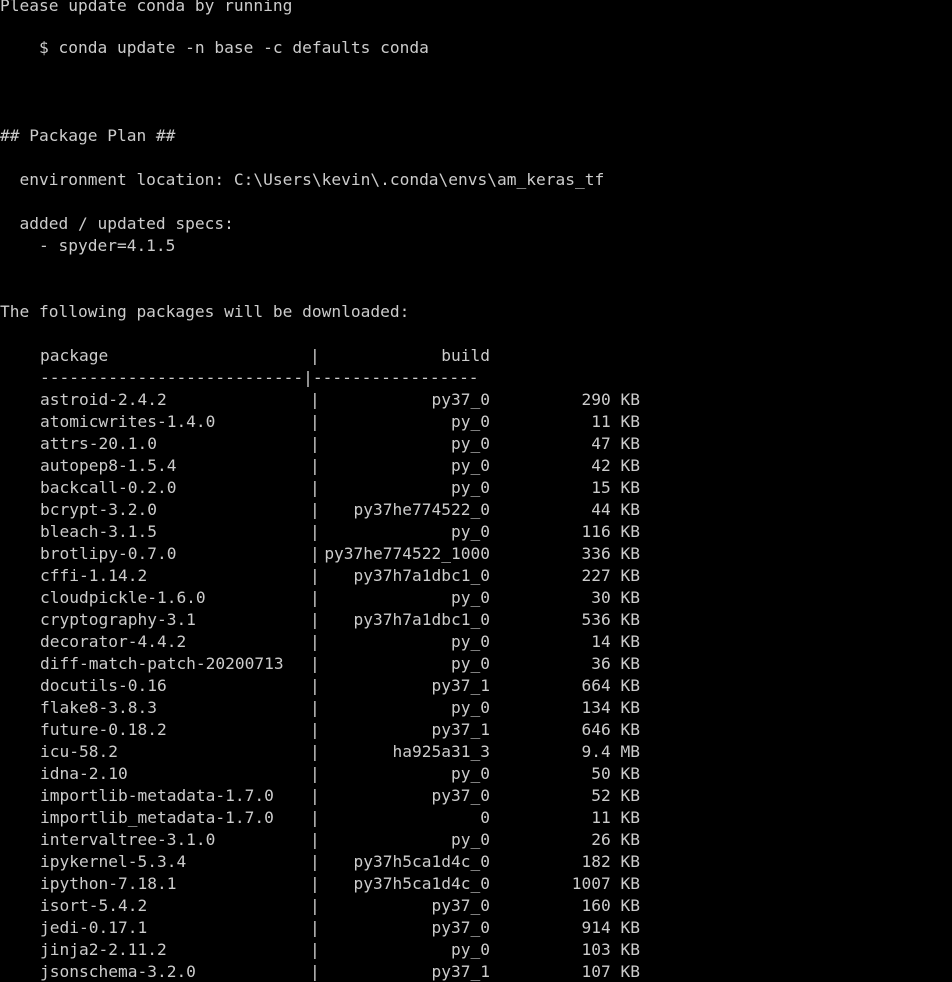 The width and height of the screenshot is (952, 982). What do you see at coordinates (103, 729) in the screenshot?
I see `package-name: future-0.18.2` at bounding box center [103, 729].